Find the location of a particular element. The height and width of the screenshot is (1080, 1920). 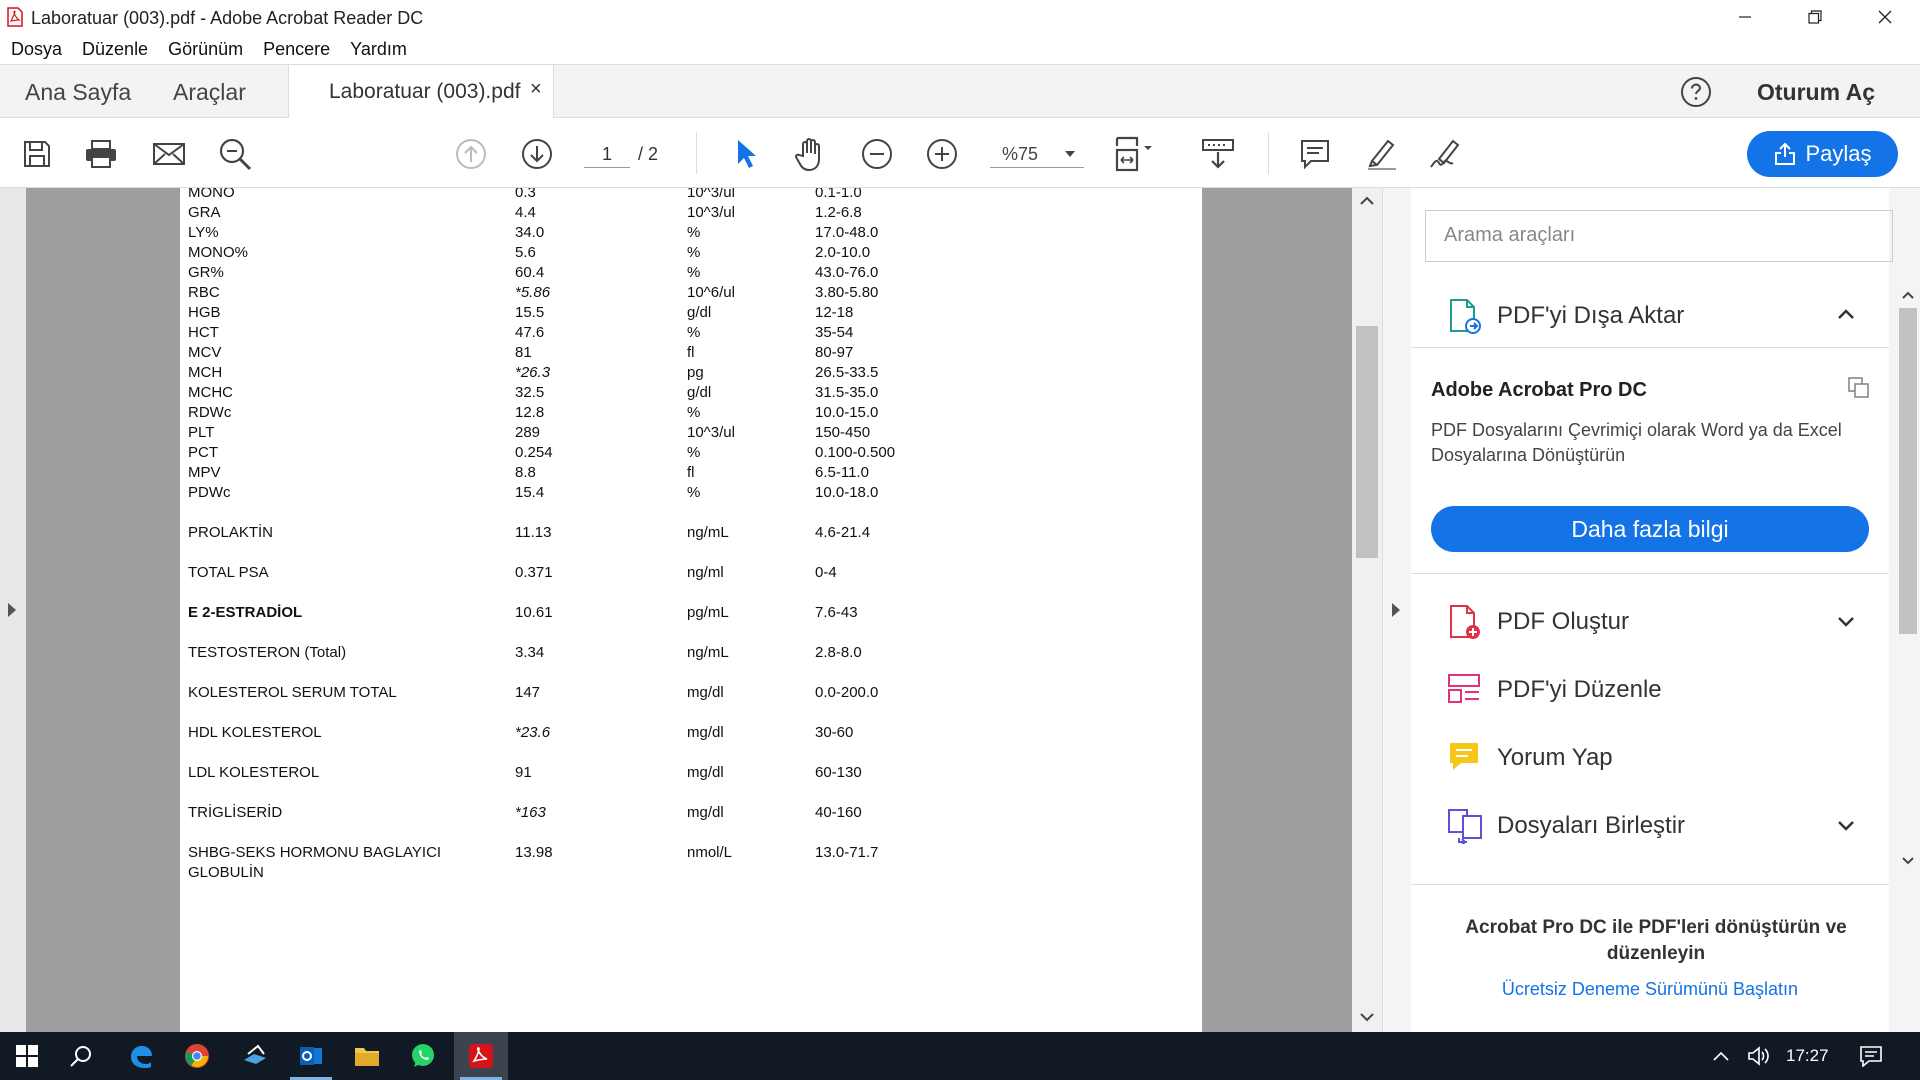

tools-pane-scrollbar is located at coordinates (1908, 576).